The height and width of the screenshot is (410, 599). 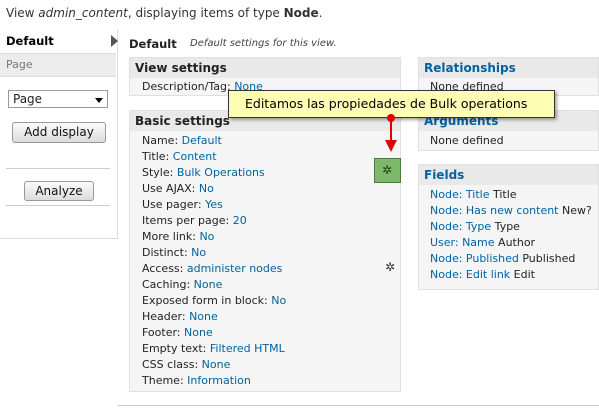 I want to click on field-link: Node: Title, so click(x=460, y=194).